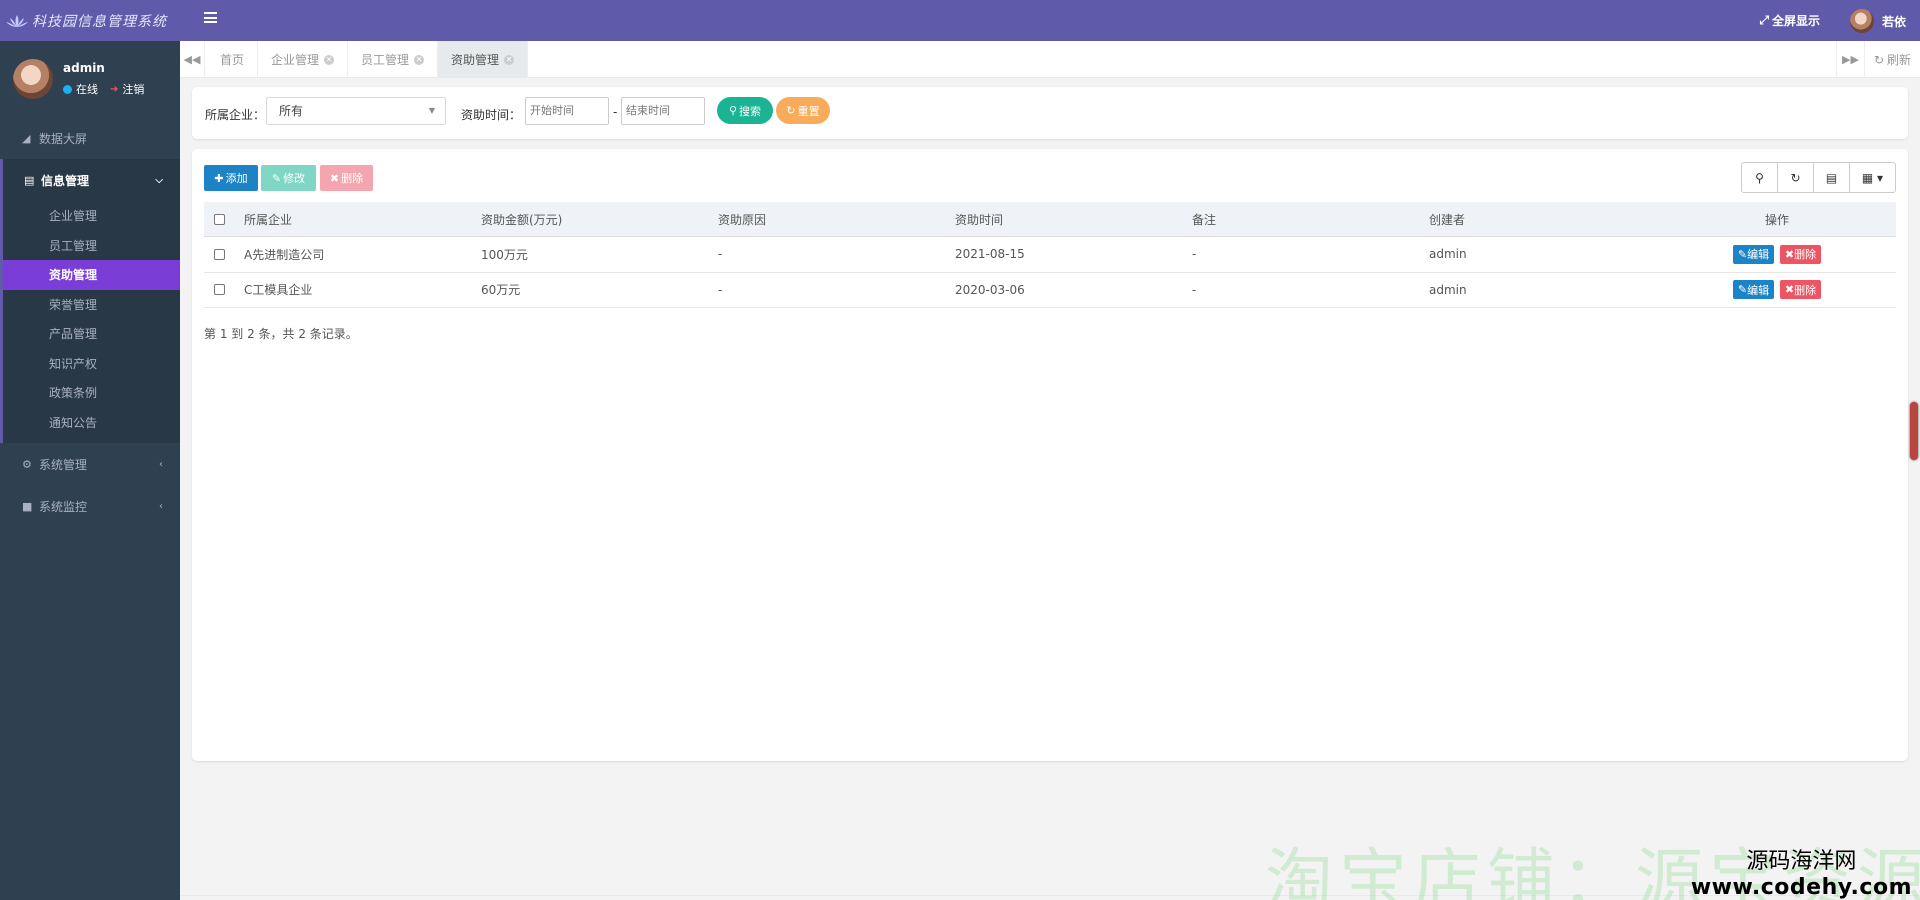  I want to click on forward-icon: ▶▶, so click(1850, 59).